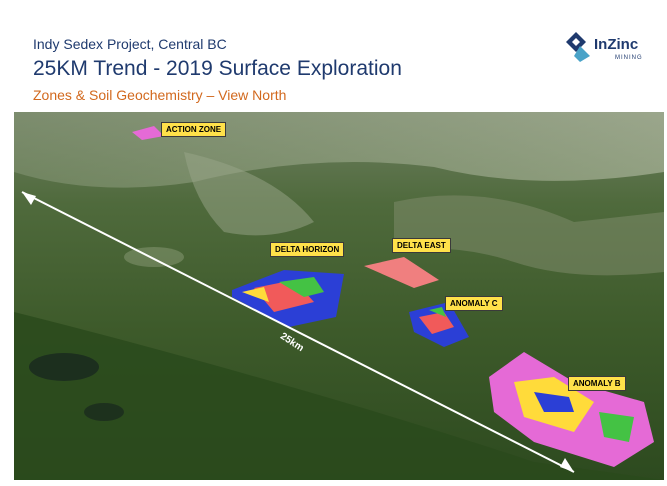  I want to click on project-subtitle: Indy Sedex Project, Central BC, so click(130, 44).